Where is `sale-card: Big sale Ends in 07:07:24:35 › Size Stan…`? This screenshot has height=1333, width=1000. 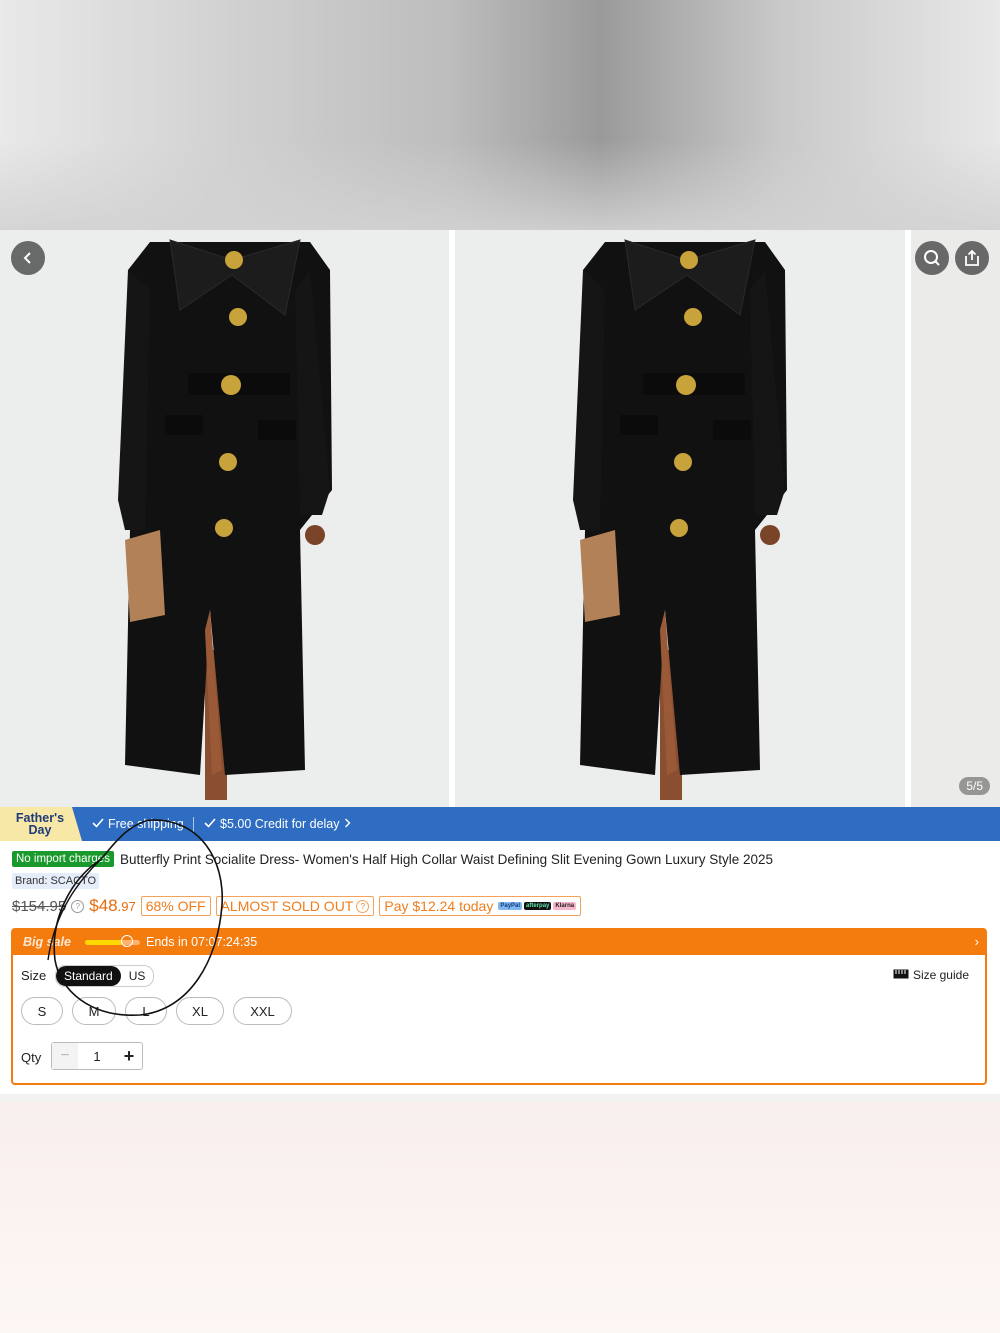
sale-card: Big sale Ends in 07:07:24:35 › Size Stan… is located at coordinates (499, 1006).